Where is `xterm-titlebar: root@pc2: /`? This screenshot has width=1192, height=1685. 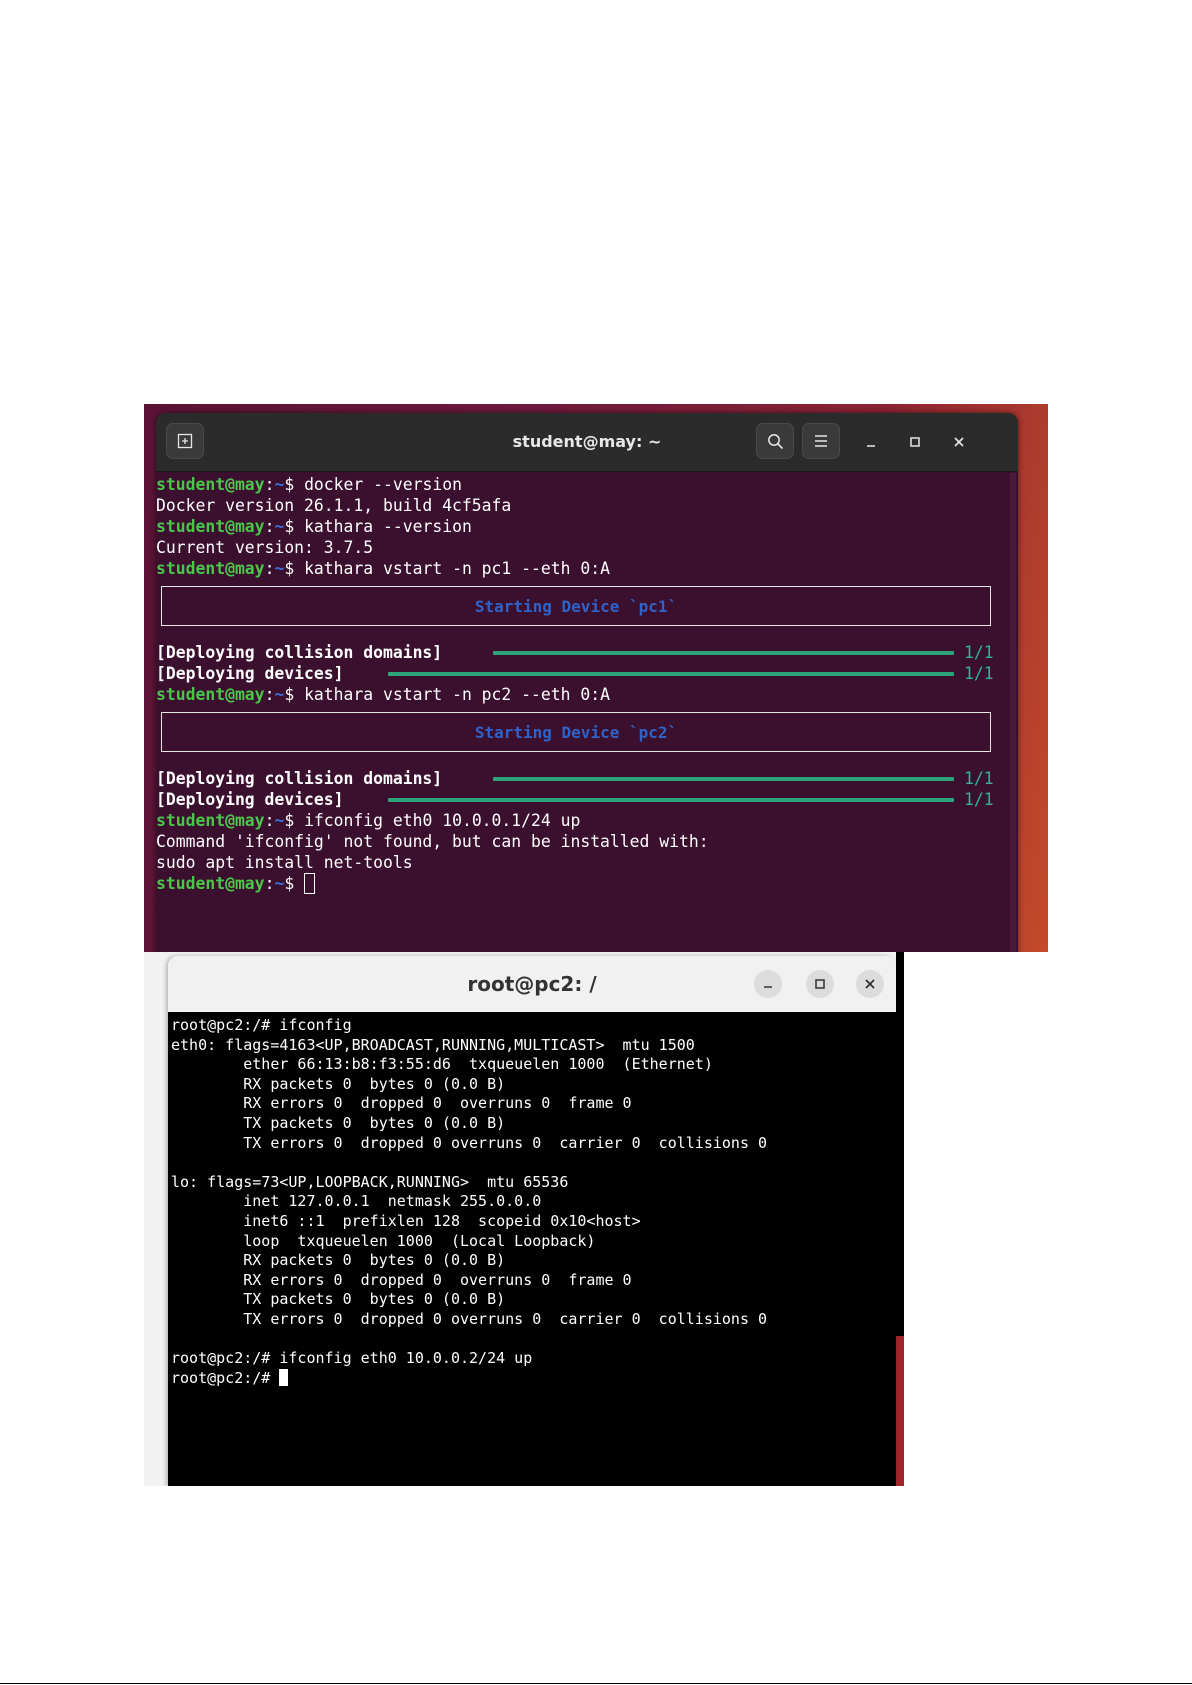
xterm-titlebar: root@pc2: / is located at coordinates (532, 984).